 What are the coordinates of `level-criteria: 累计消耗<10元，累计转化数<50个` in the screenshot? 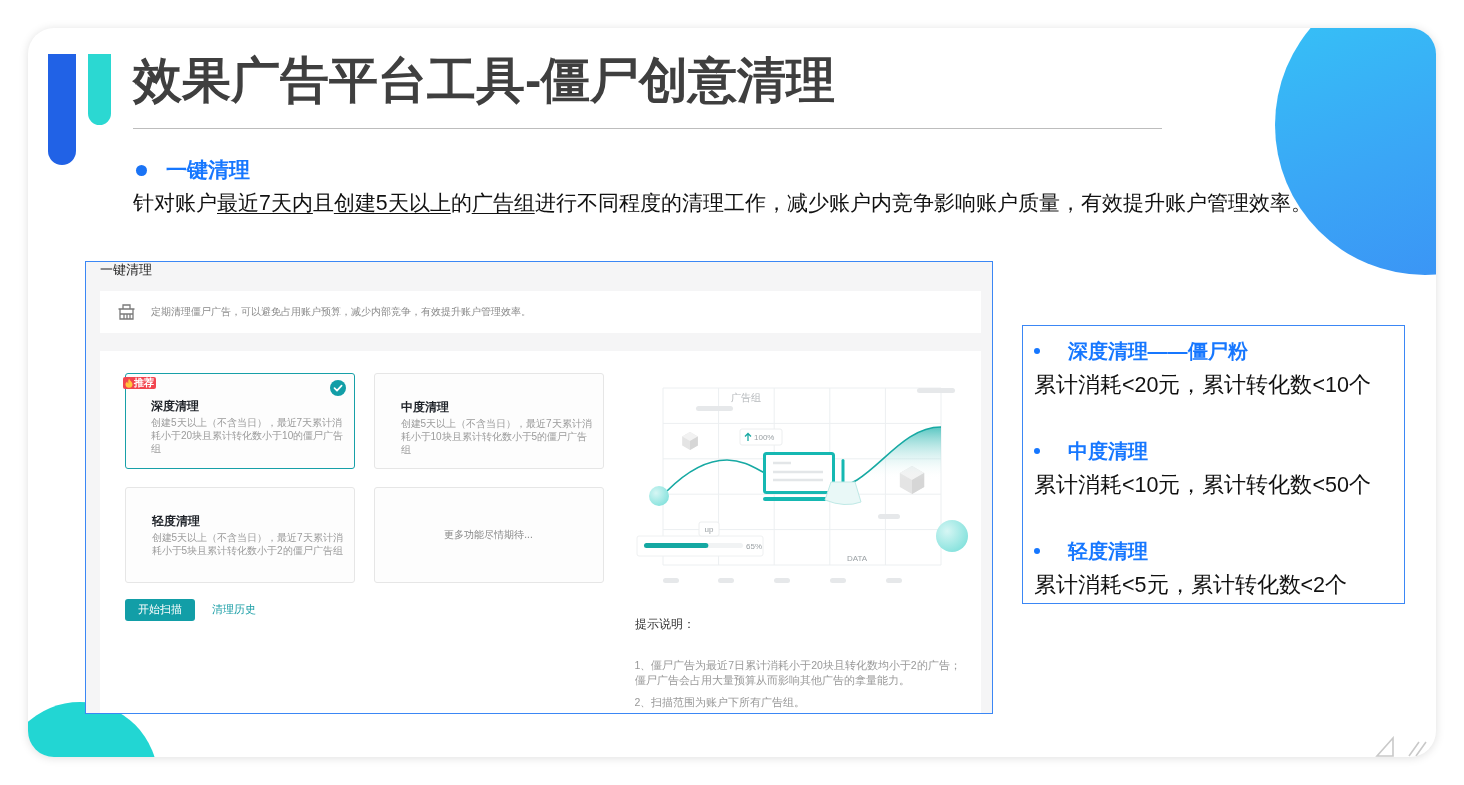 It's located at (1203, 485).